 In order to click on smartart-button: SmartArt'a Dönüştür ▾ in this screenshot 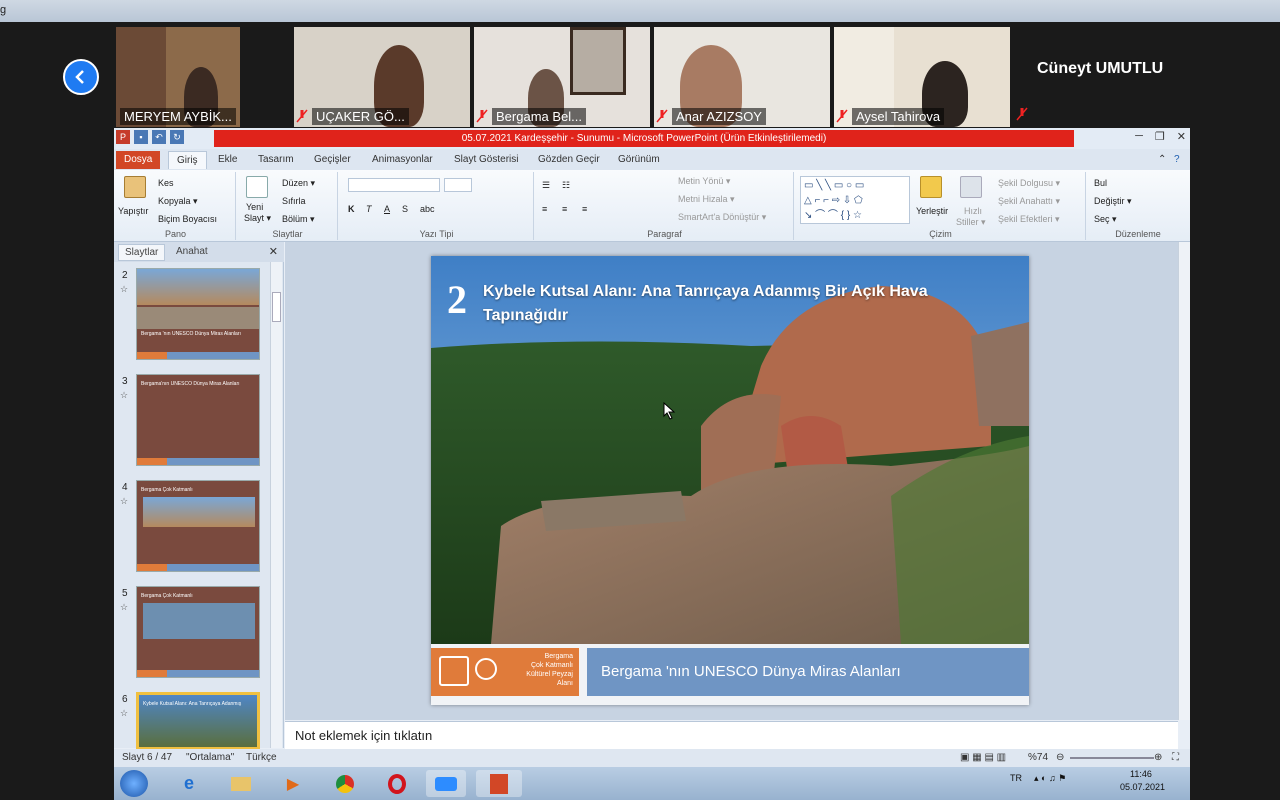, I will do `click(722, 217)`.